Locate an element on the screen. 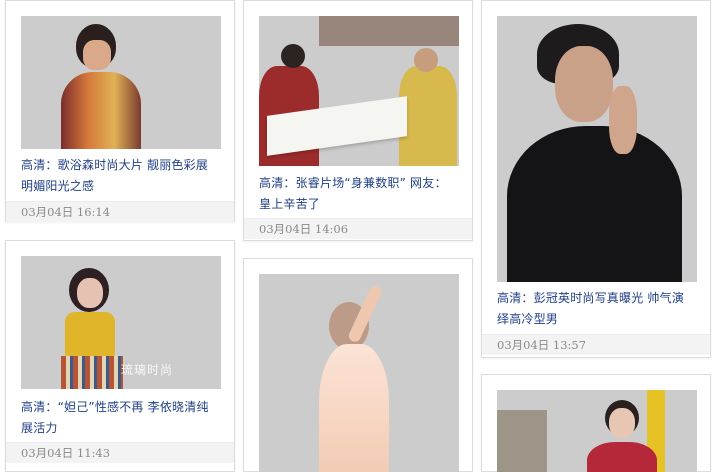 Image resolution: width=718 pixels, height=472 pixels. figure-hands is located at coordinates (623, 120).